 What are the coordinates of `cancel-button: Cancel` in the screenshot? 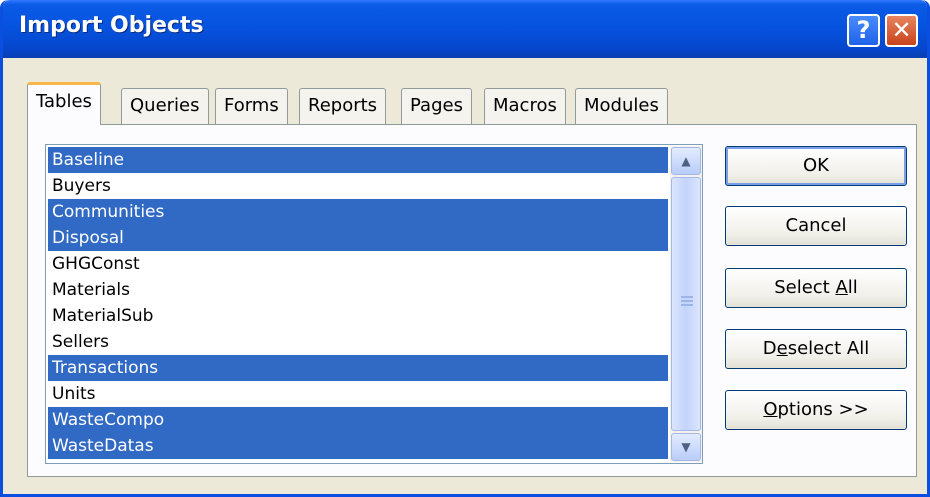 It's located at (816, 226).